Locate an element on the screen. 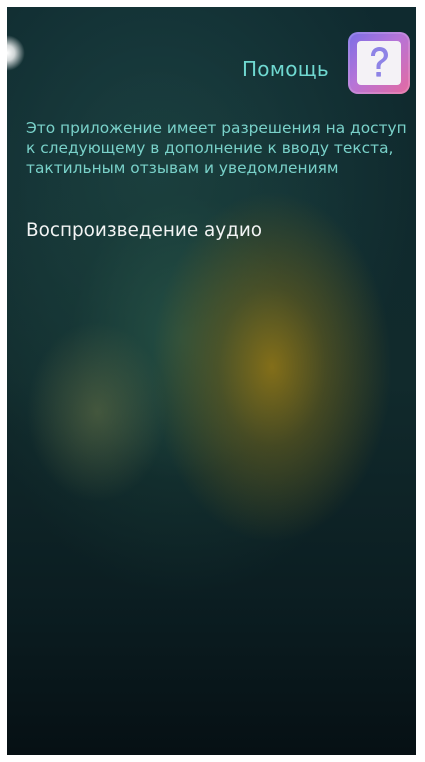  question-mark-icon is located at coordinates (379, 63).